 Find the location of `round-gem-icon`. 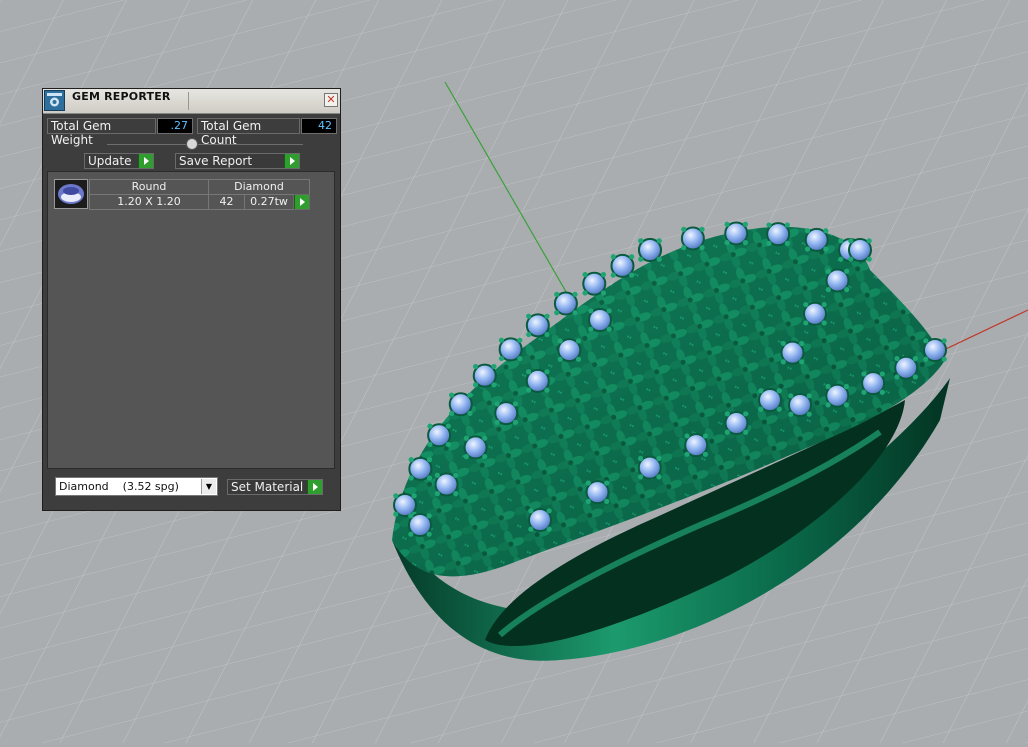

round-gem-icon is located at coordinates (71, 194).